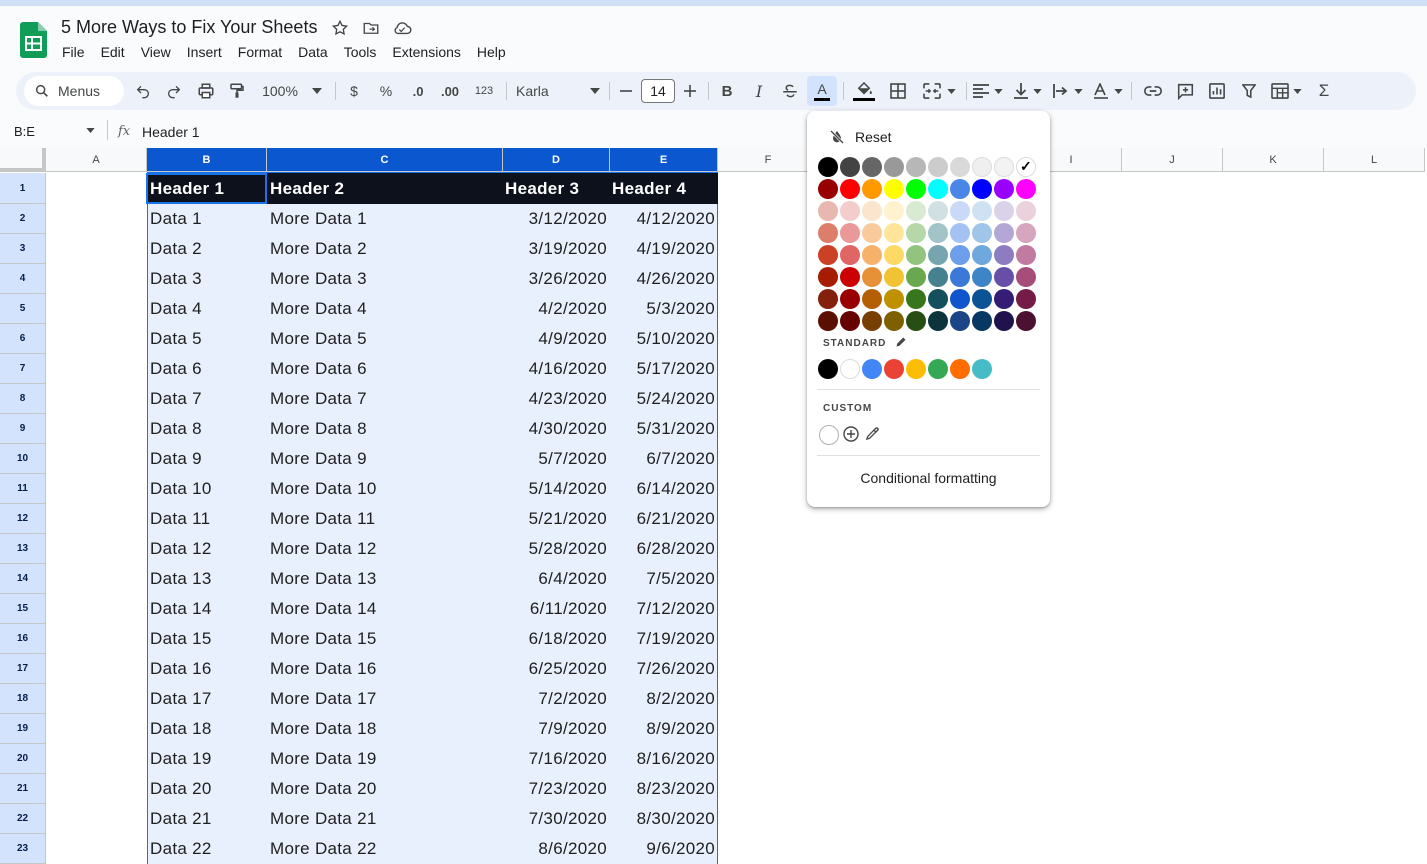  What do you see at coordinates (207, 429) in the screenshot?
I see `data-cell: Data 8` at bounding box center [207, 429].